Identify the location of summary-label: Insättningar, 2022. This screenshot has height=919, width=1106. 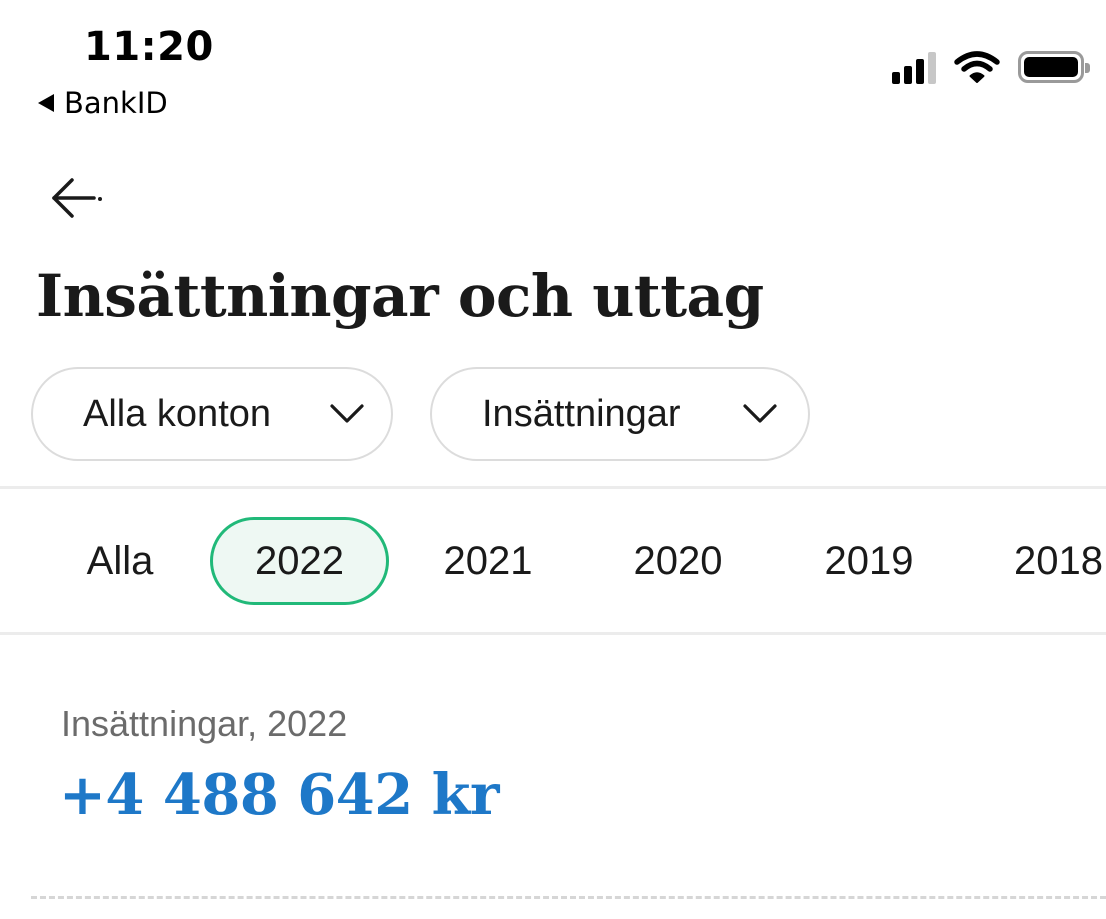
(204, 723).